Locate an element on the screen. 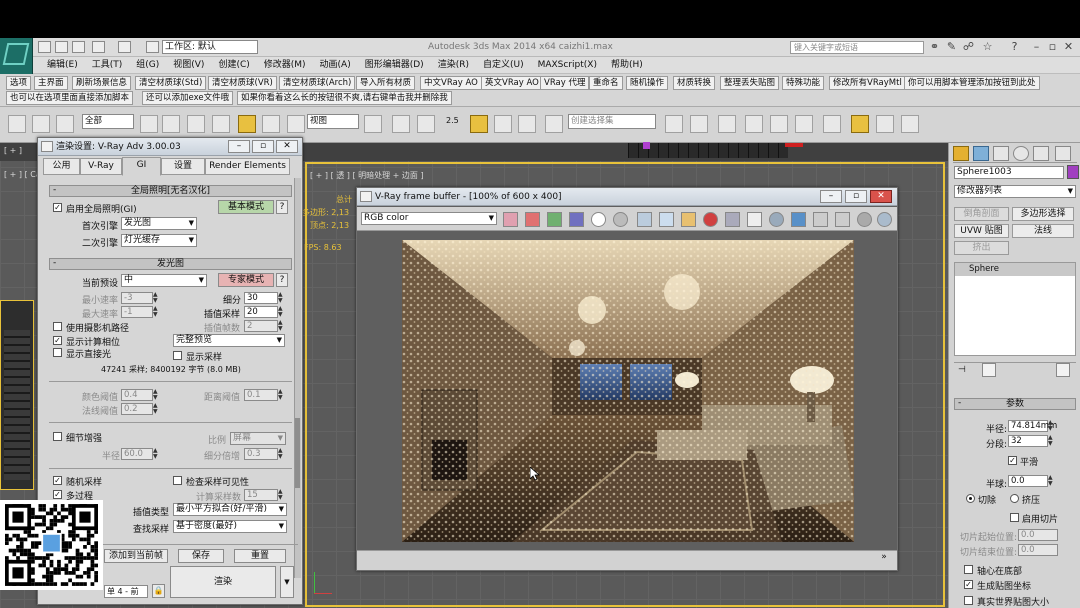  interp-frames-spinner: 2 ▲ ▼ is located at coordinates (263, 326).